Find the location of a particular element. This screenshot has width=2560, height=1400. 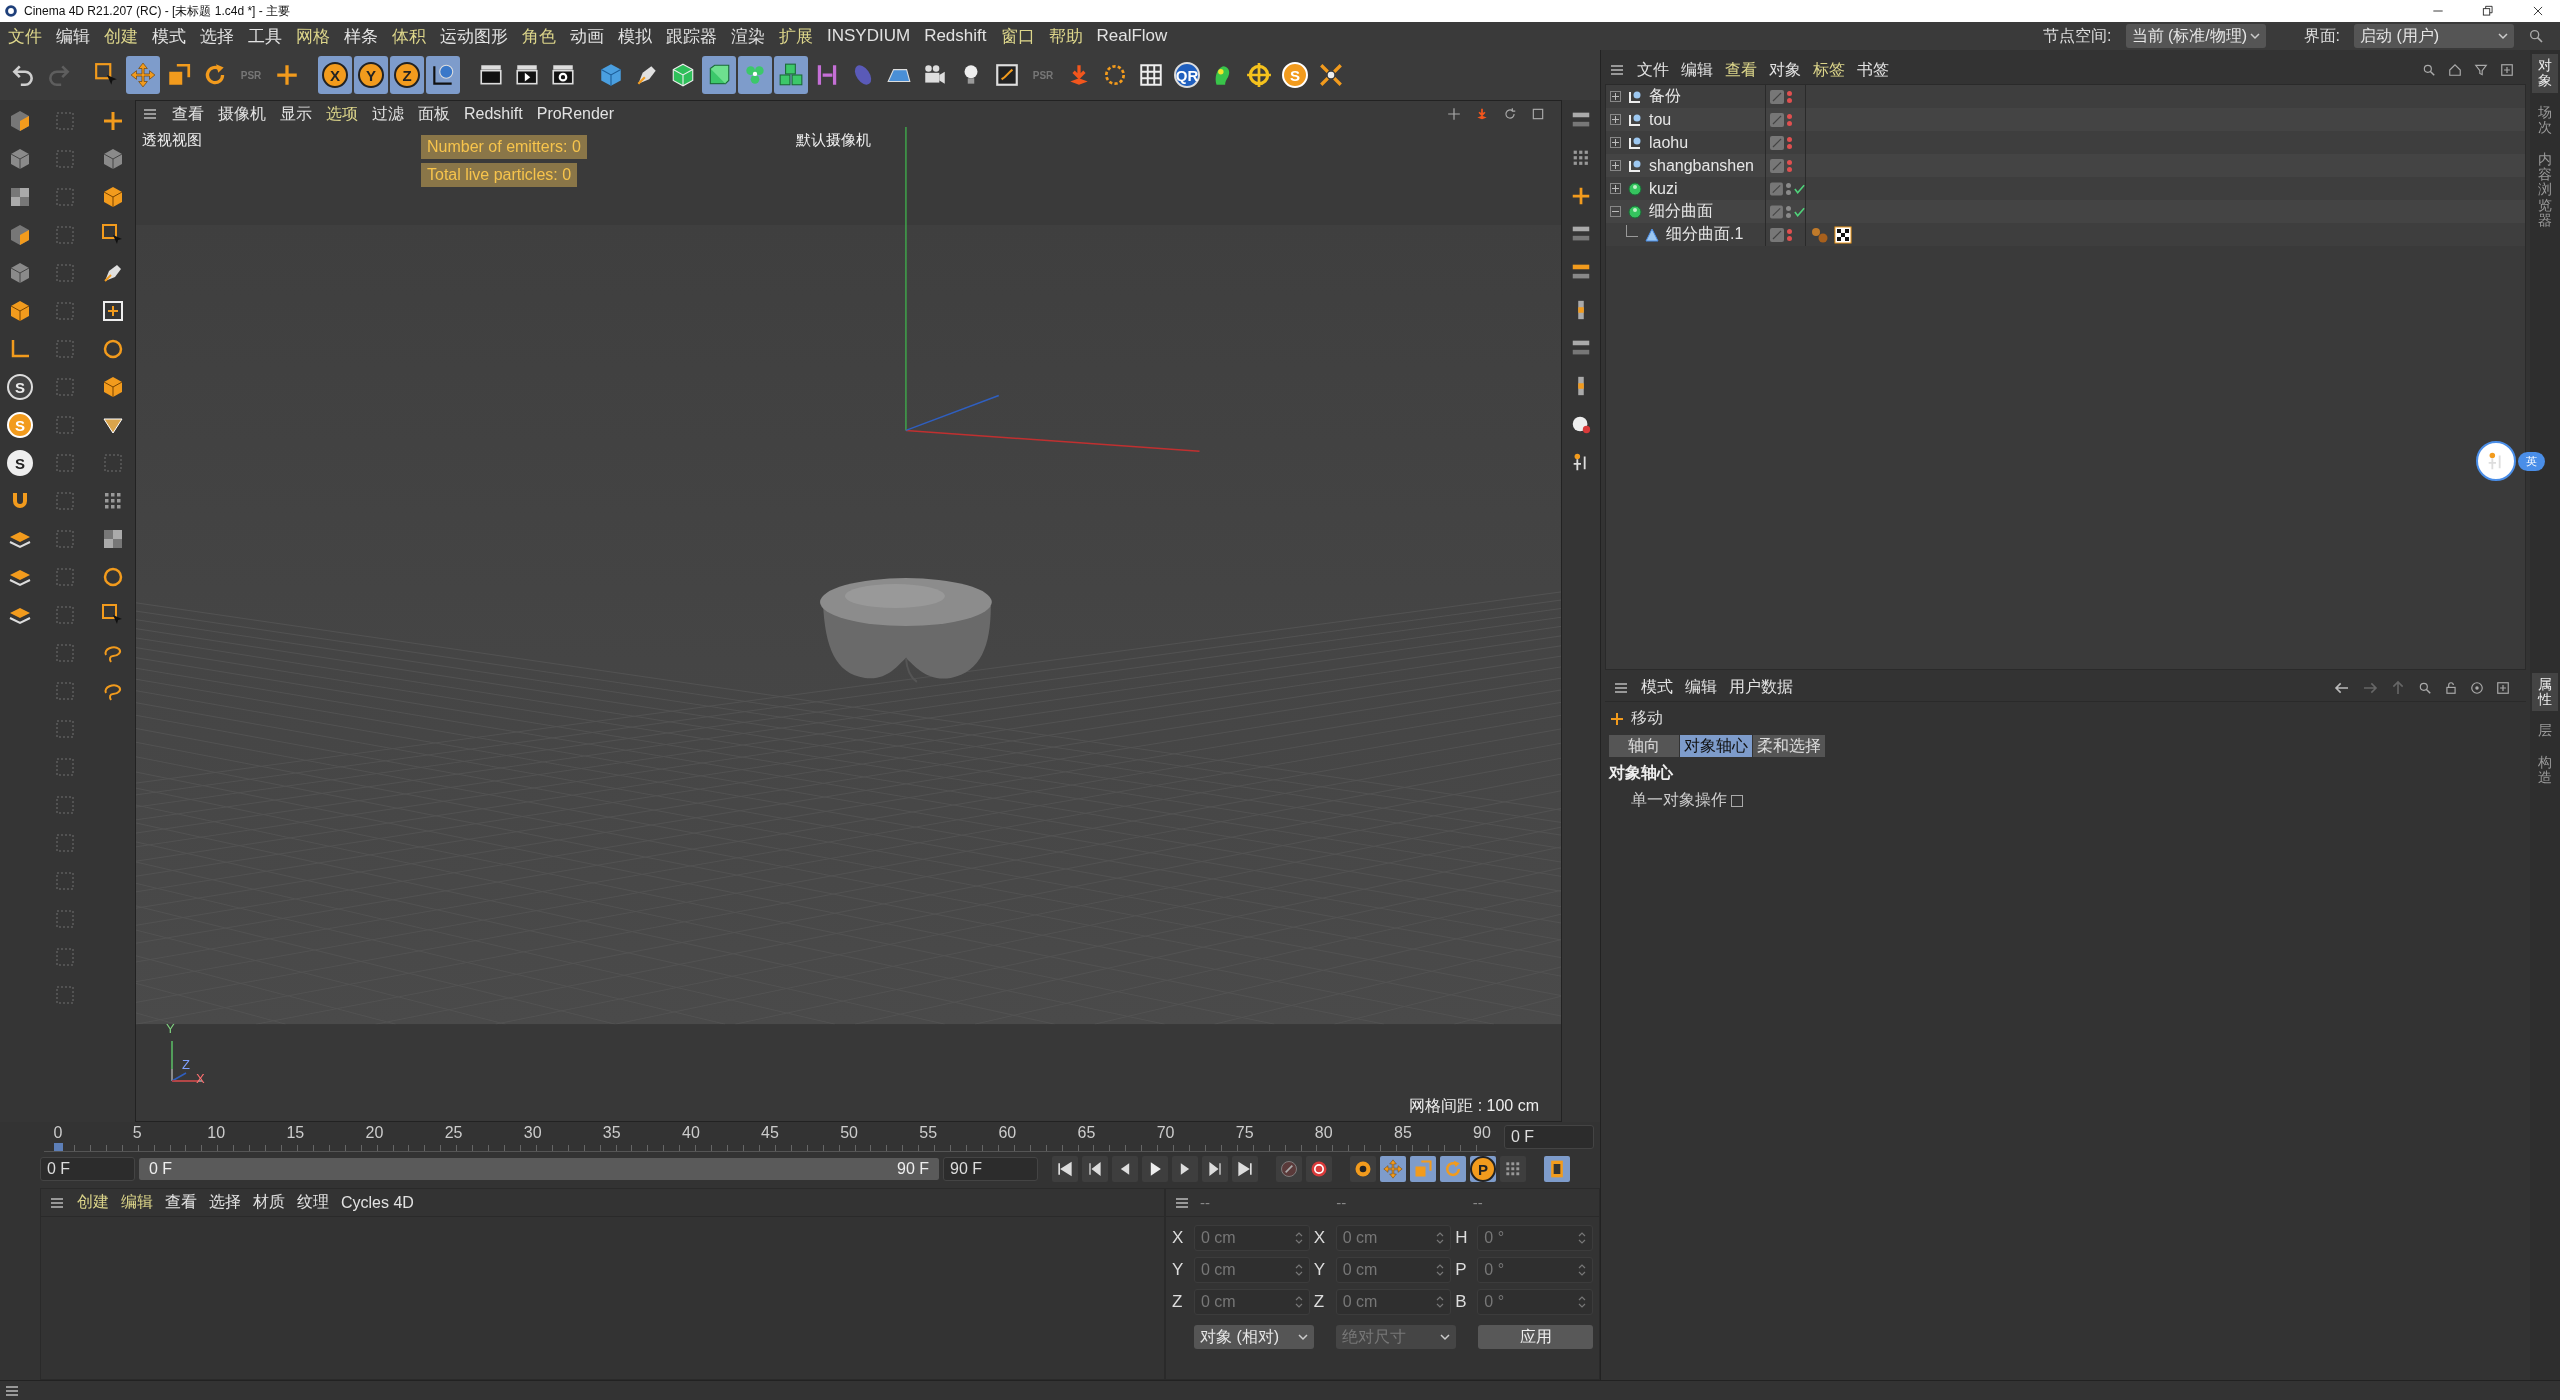

object-row: kuzi is located at coordinates (2065, 188).